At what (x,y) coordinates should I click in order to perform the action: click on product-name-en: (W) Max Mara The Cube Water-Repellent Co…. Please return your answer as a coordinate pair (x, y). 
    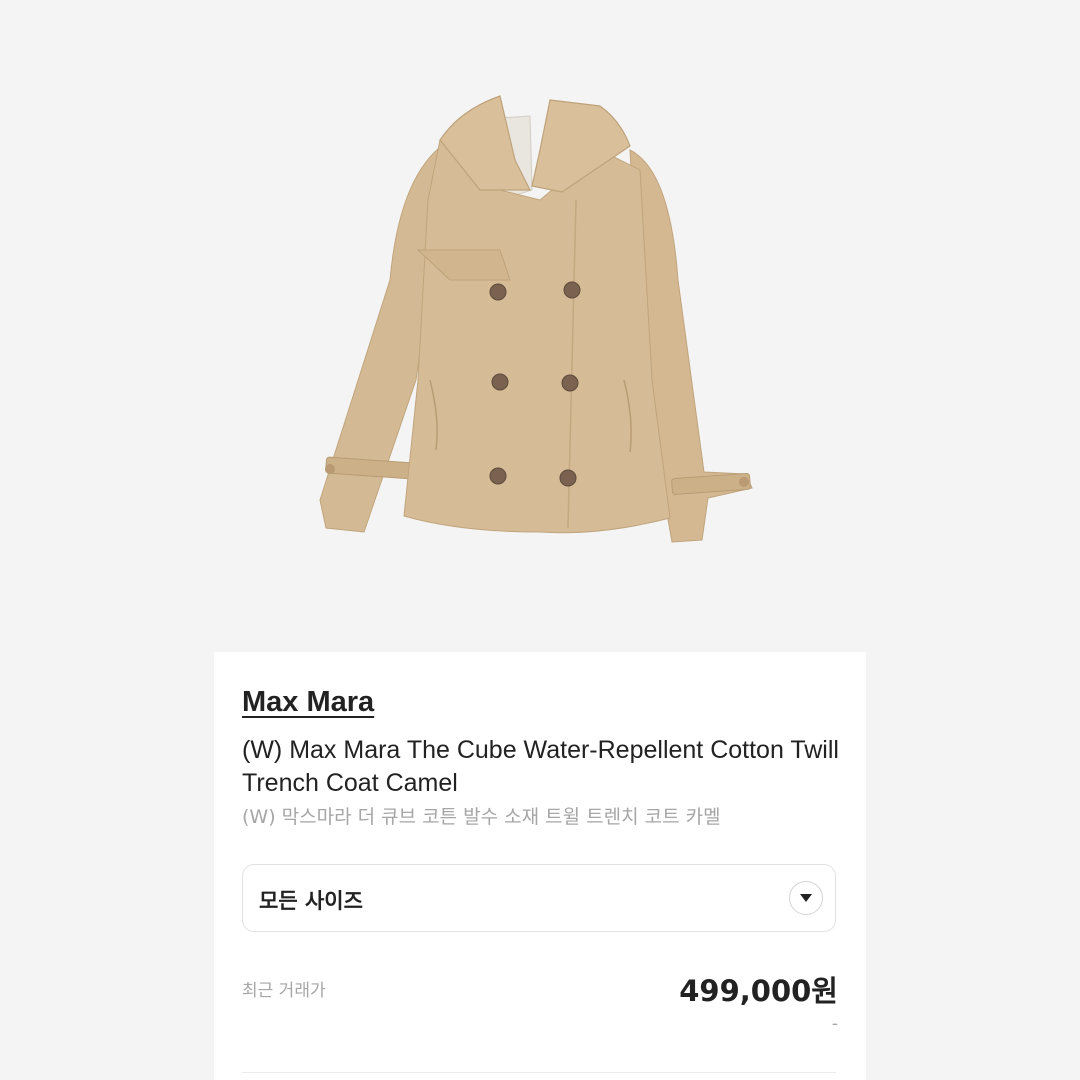
    Looking at the image, I should click on (540, 766).